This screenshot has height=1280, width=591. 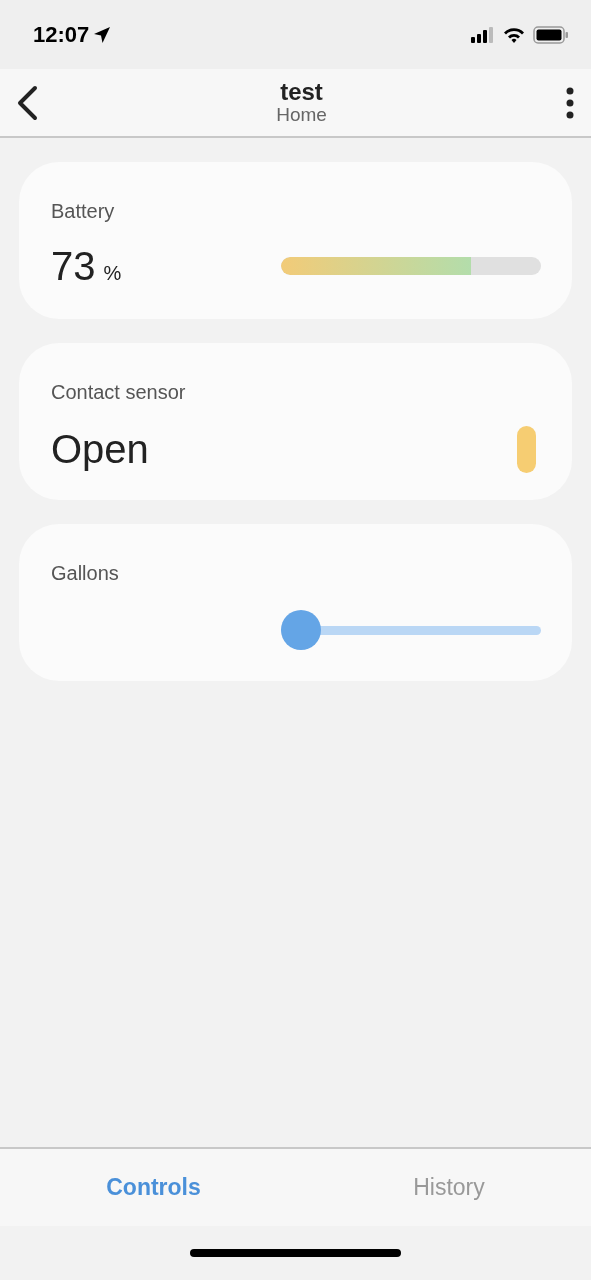 I want to click on more-options-button, so click(x=570, y=102).